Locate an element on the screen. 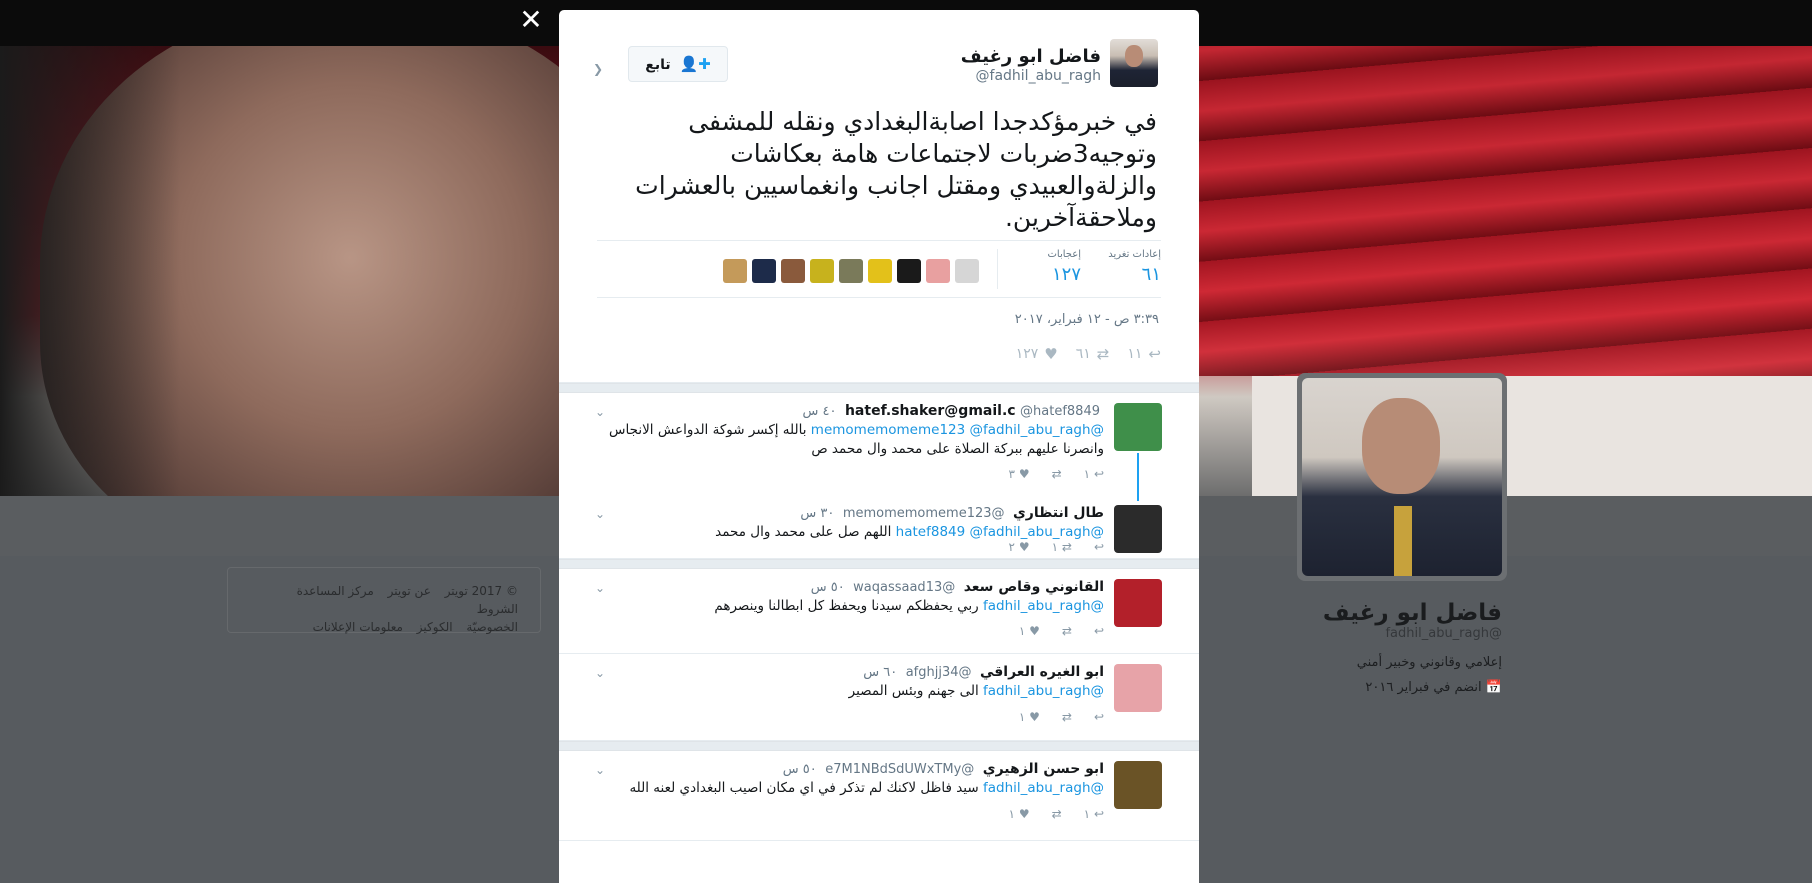 This screenshot has height=883, width=1812. profile-bio: إعلامي وقانوني وخبير أمني is located at coordinates (1429, 662).